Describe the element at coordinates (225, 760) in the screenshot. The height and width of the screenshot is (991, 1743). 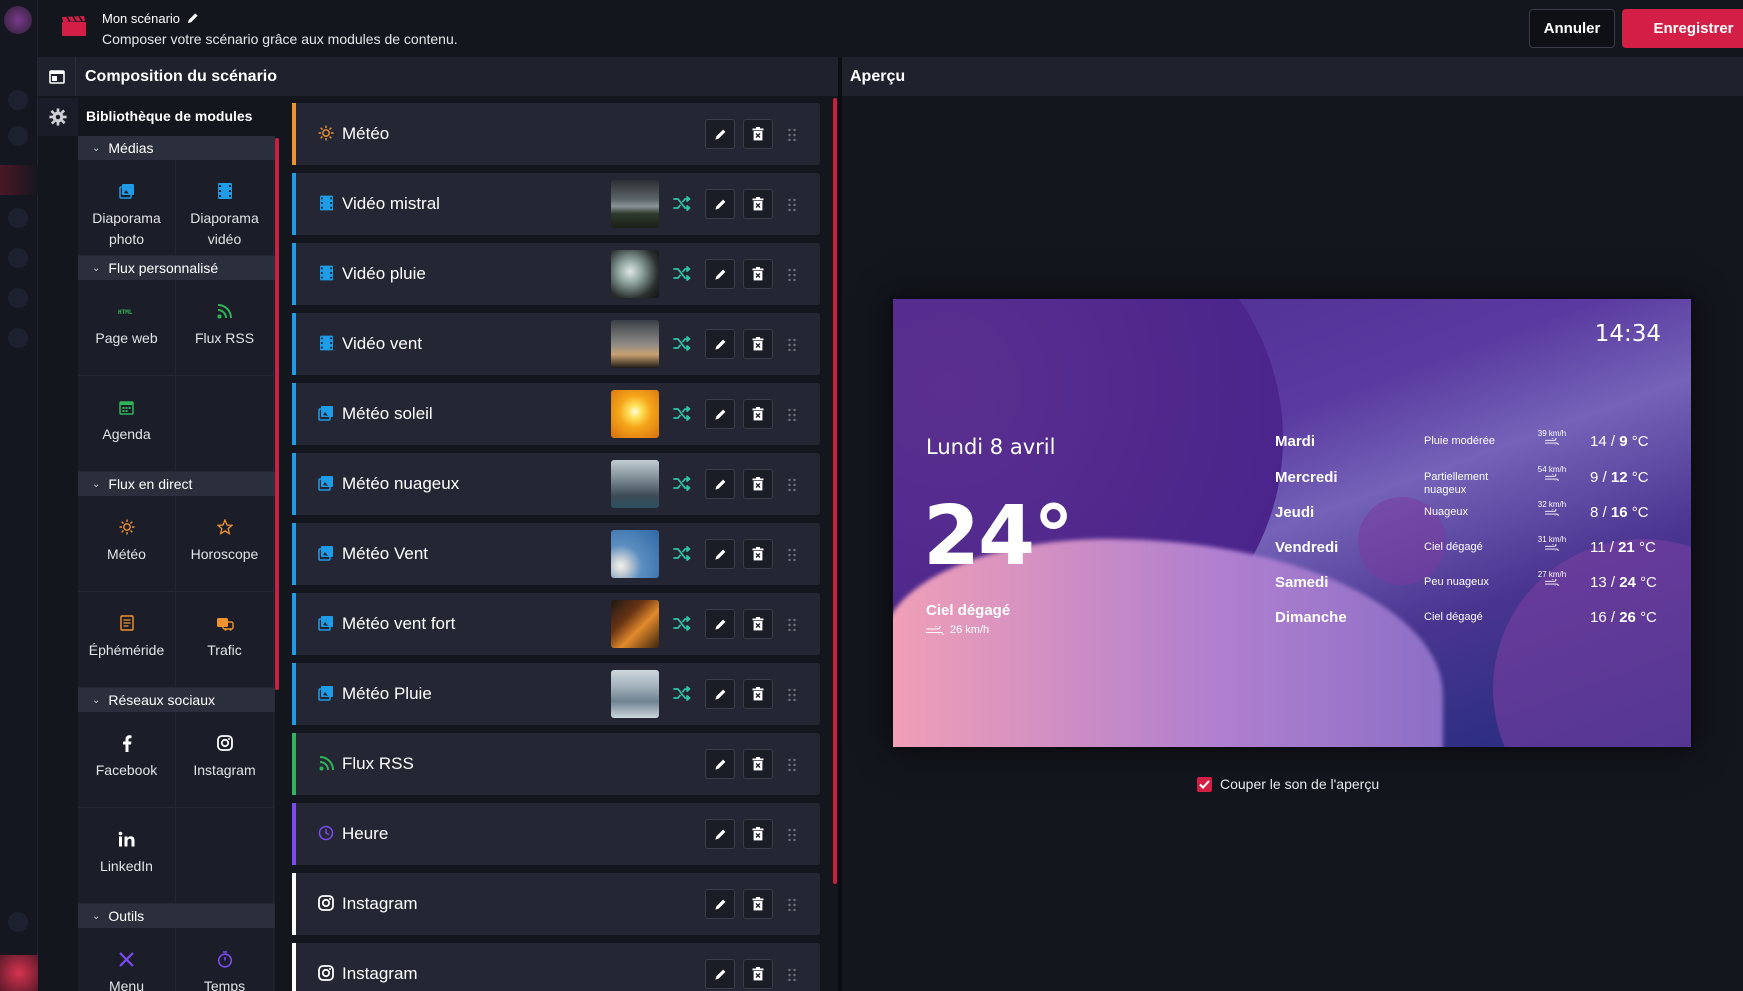
I see `module-instagram: Instagram` at that location.